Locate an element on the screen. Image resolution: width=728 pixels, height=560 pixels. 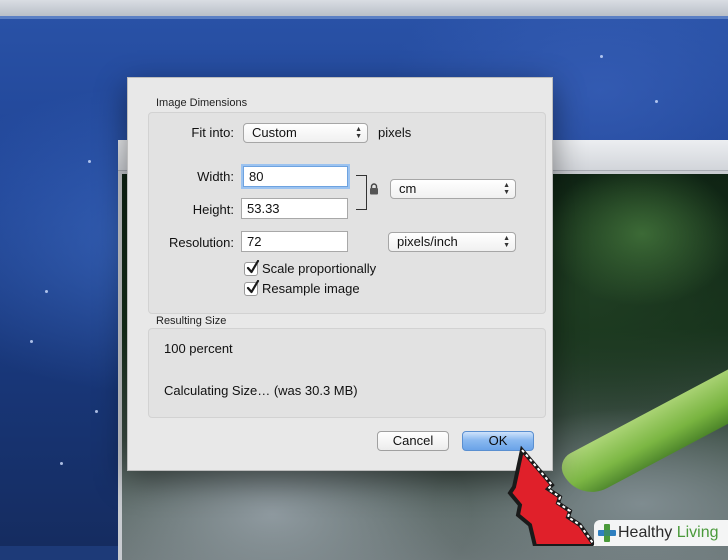
resolution-label: Resolution: is located at coordinates (201, 242).